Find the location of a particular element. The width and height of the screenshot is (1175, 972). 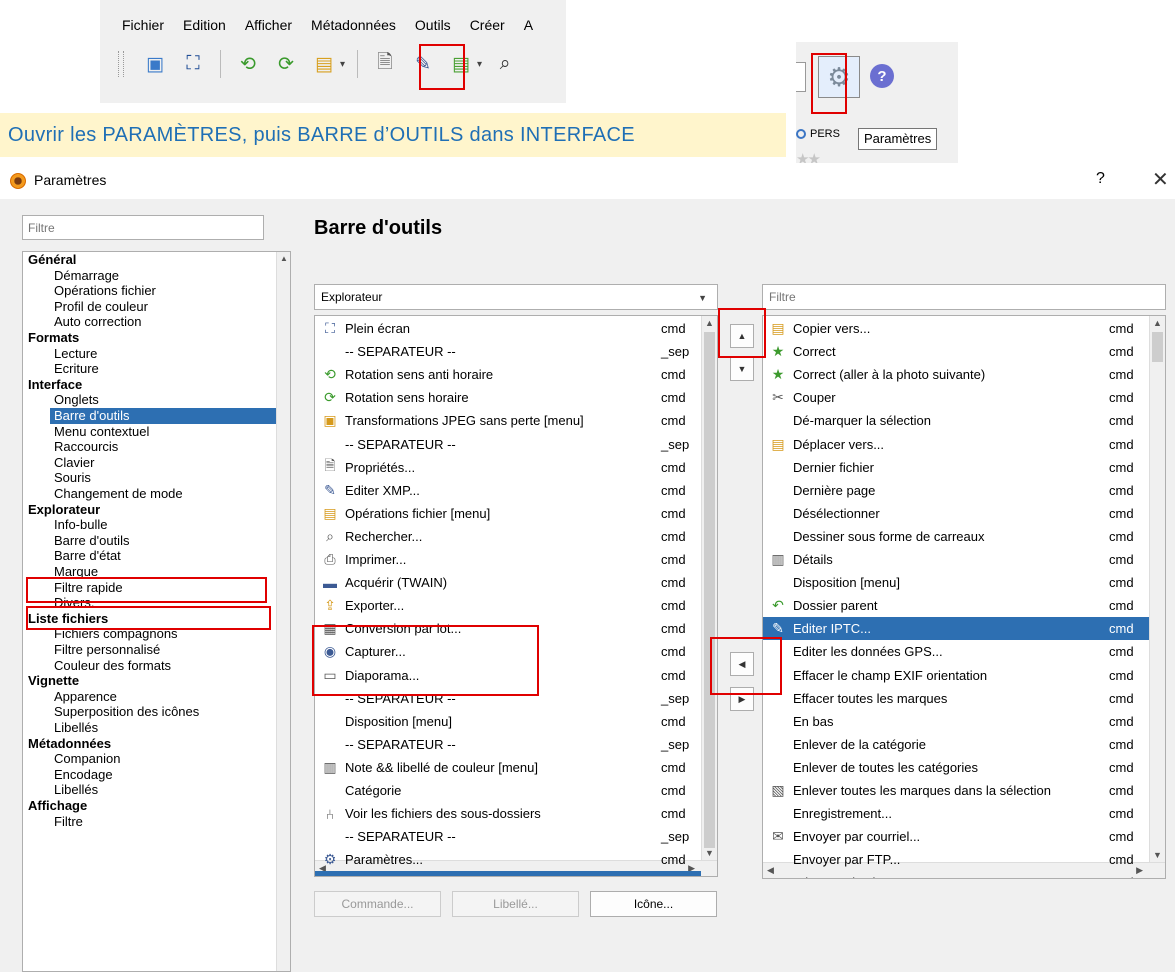

tree-item: Apparence is located at coordinates (85, 697).